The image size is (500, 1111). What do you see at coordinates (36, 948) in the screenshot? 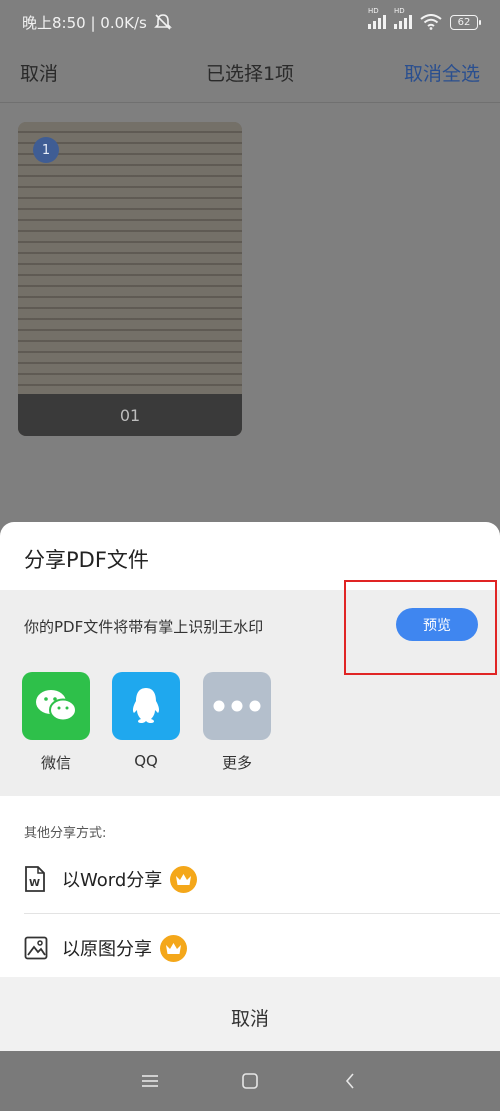
I see `image-icon` at bounding box center [36, 948].